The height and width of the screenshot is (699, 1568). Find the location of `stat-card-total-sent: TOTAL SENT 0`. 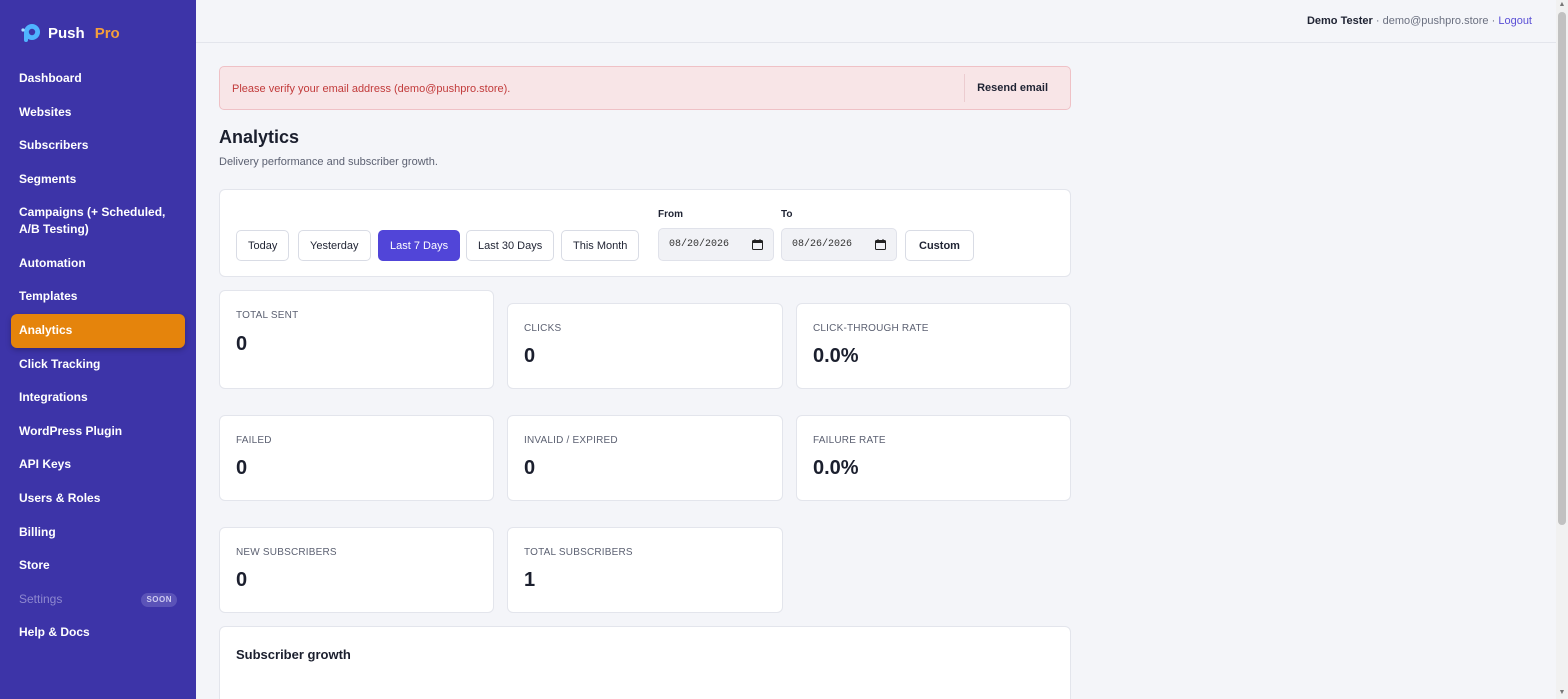

stat-card-total-sent: TOTAL SENT 0 is located at coordinates (356, 339).